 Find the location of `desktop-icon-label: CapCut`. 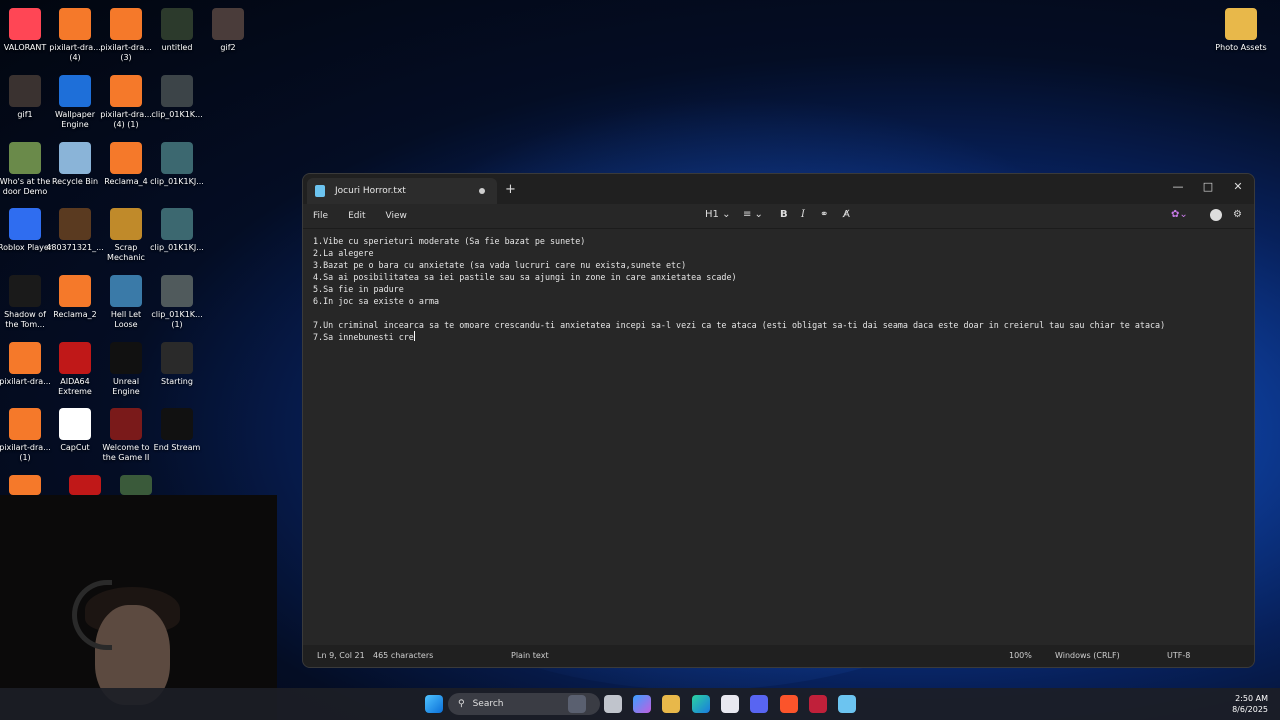

desktop-icon-label: CapCut is located at coordinates (75, 447).